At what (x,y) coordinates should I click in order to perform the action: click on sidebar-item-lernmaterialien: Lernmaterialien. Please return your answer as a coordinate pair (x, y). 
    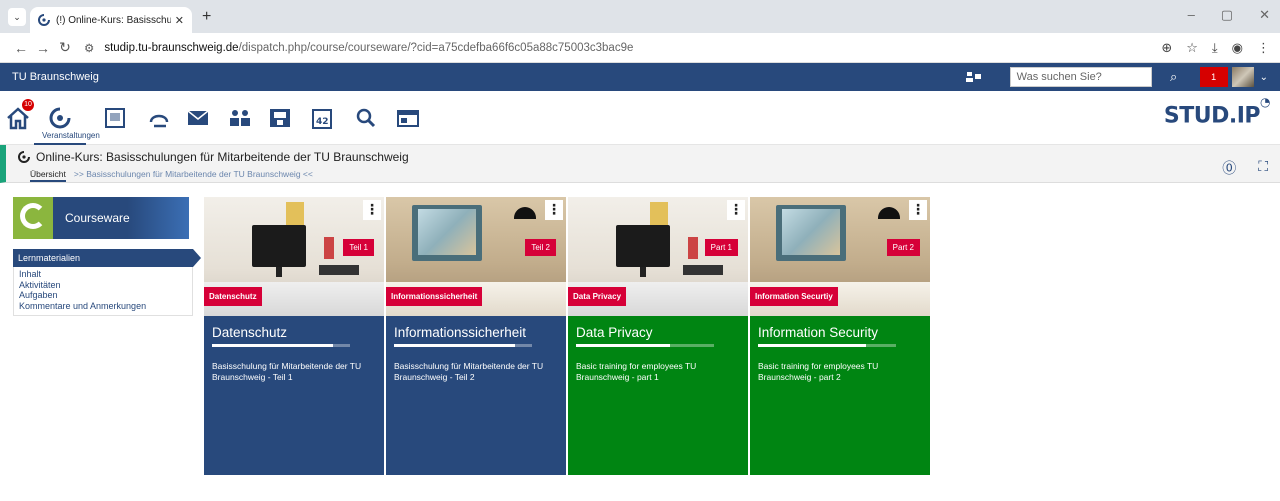
    Looking at the image, I should click on (107, 258).